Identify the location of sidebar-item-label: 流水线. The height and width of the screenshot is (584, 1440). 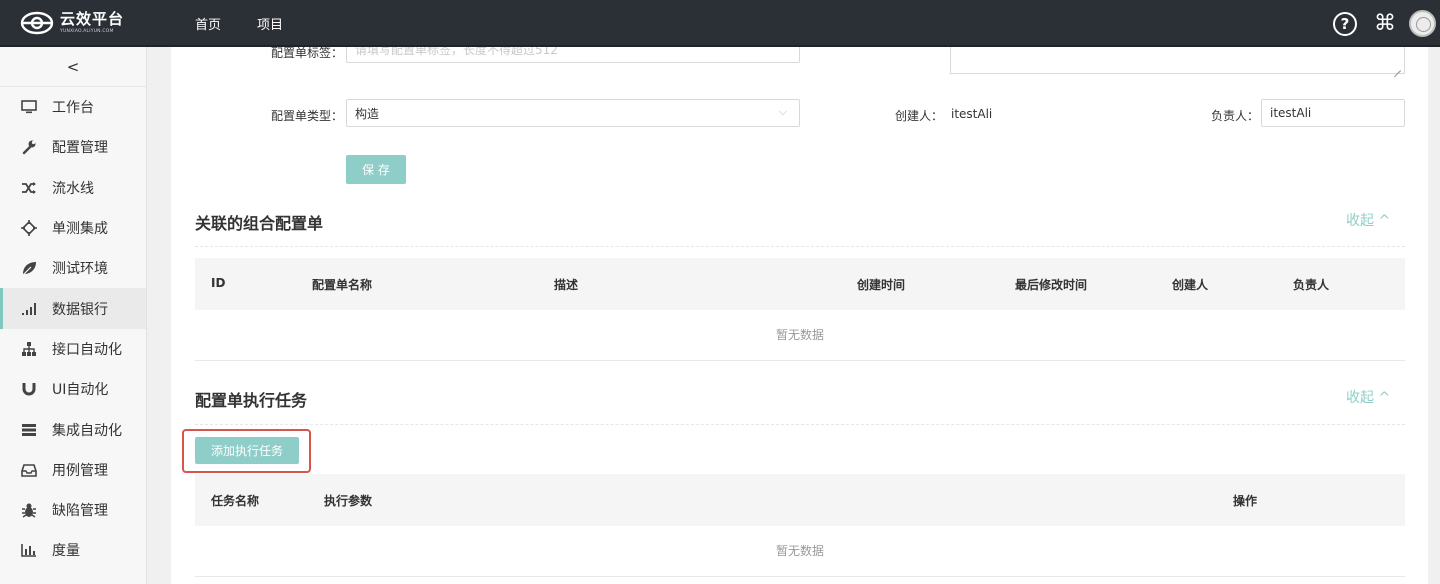
(73, 188).